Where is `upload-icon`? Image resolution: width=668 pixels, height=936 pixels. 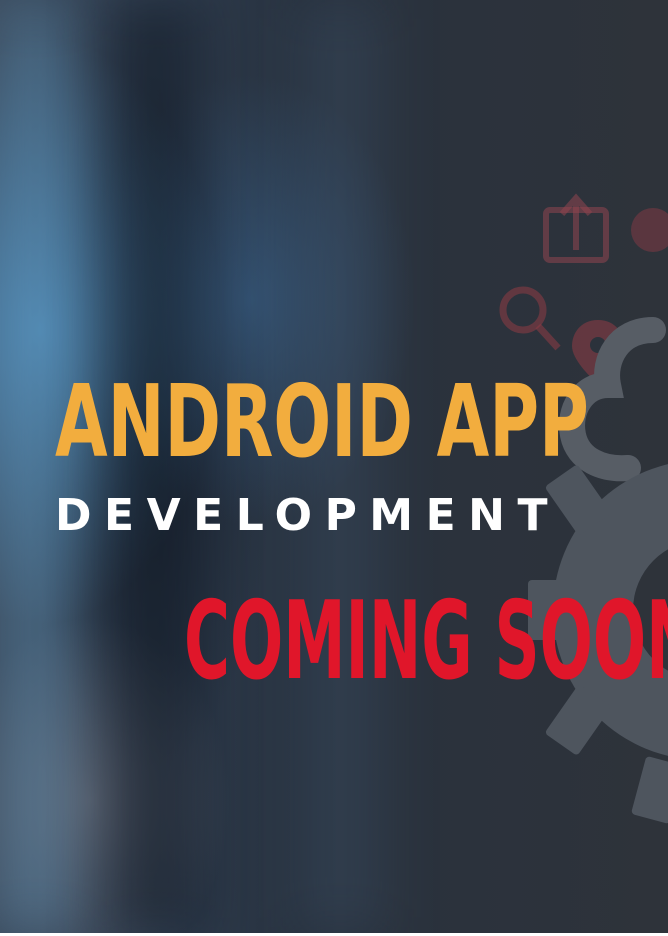
upload-icon is located at coordinates (576, 228).